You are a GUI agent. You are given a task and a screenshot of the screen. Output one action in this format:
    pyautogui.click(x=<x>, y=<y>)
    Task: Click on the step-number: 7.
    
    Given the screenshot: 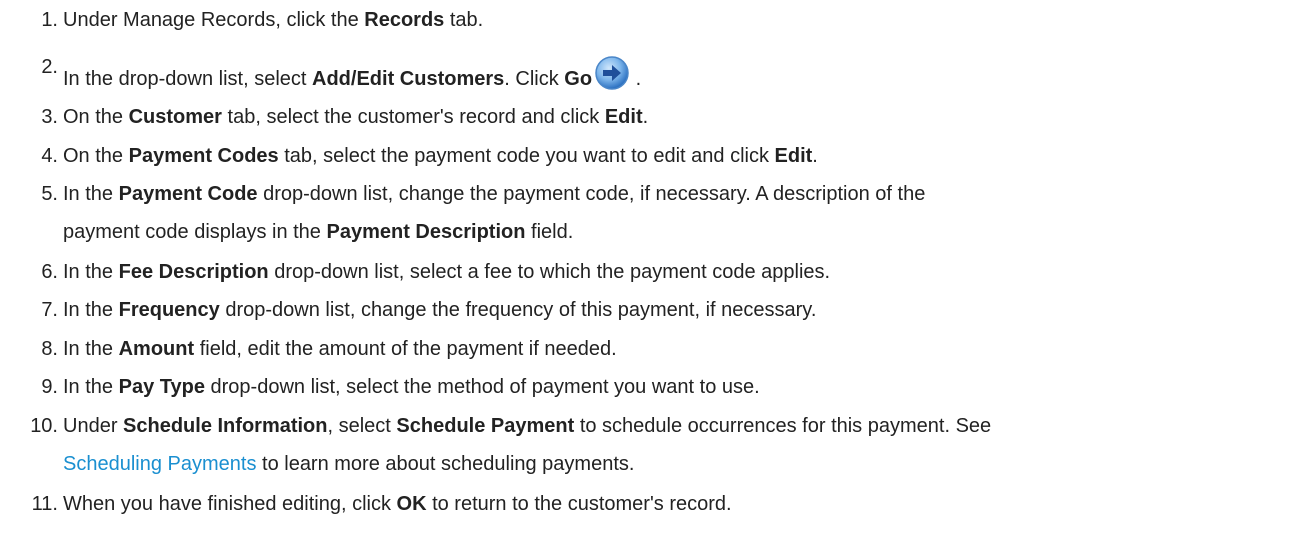 What is the action you would take?
    pyautogui.click(x=49, y=310)
    